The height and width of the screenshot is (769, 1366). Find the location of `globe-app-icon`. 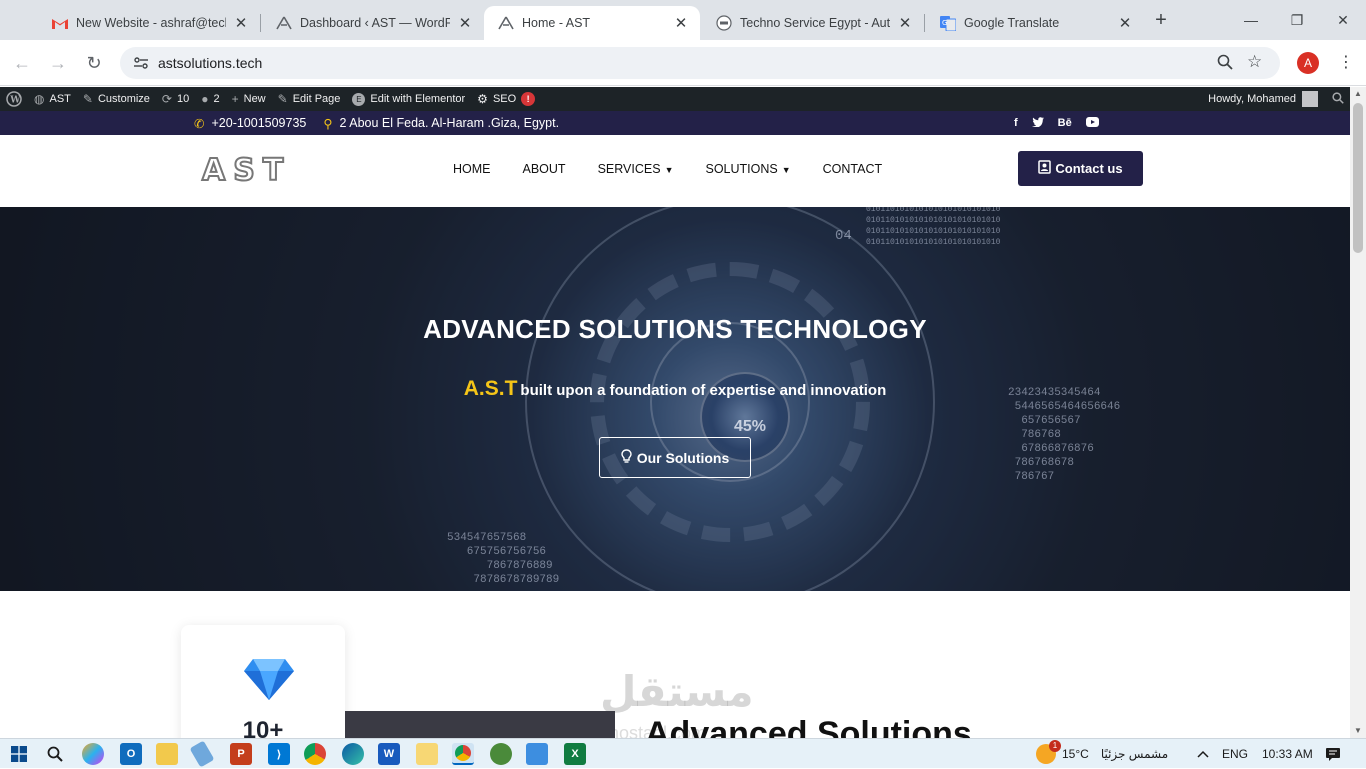

globe-app-icon is located at coordinates (501, 754).